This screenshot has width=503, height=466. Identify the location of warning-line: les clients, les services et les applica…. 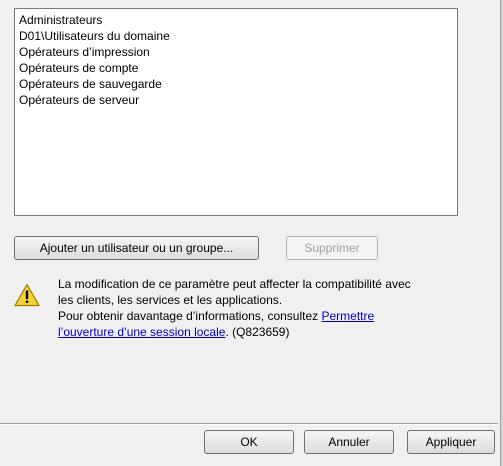
(170, 300).